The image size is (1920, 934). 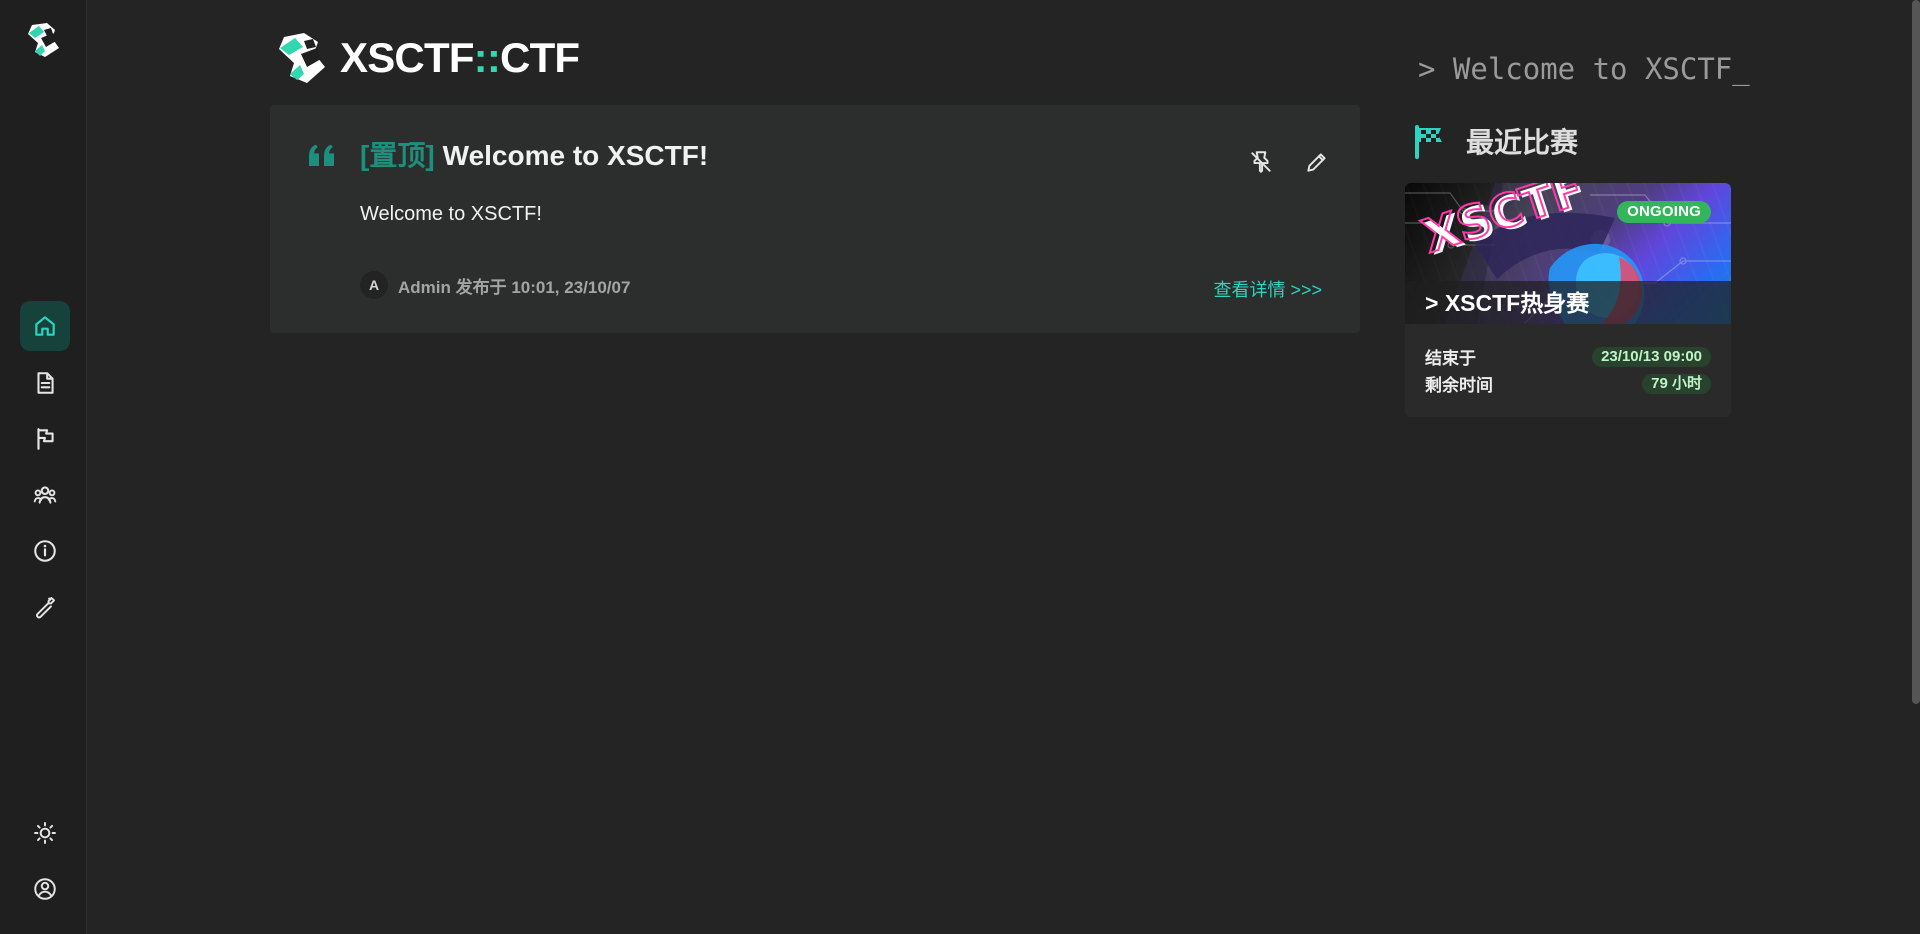 I want to click on game-remaining-value: 79 小时, so click(x=1676, y=383).